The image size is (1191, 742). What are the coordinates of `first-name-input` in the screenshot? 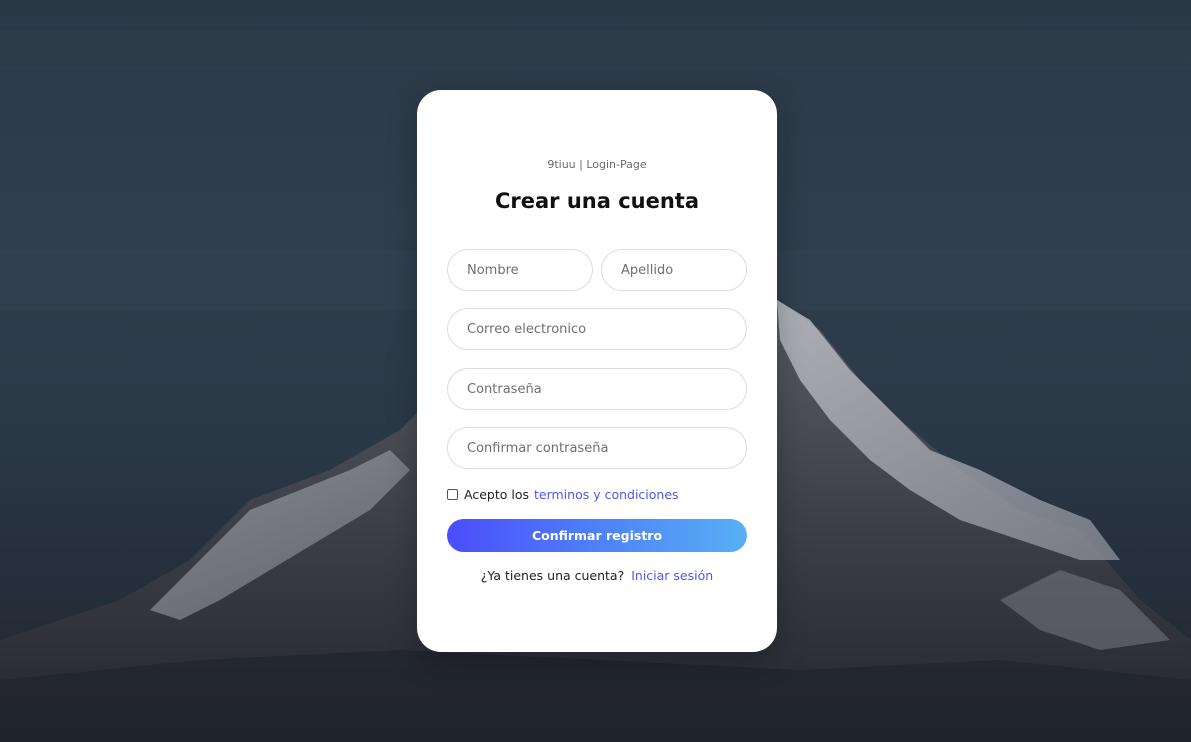 It's located at (520, 270).